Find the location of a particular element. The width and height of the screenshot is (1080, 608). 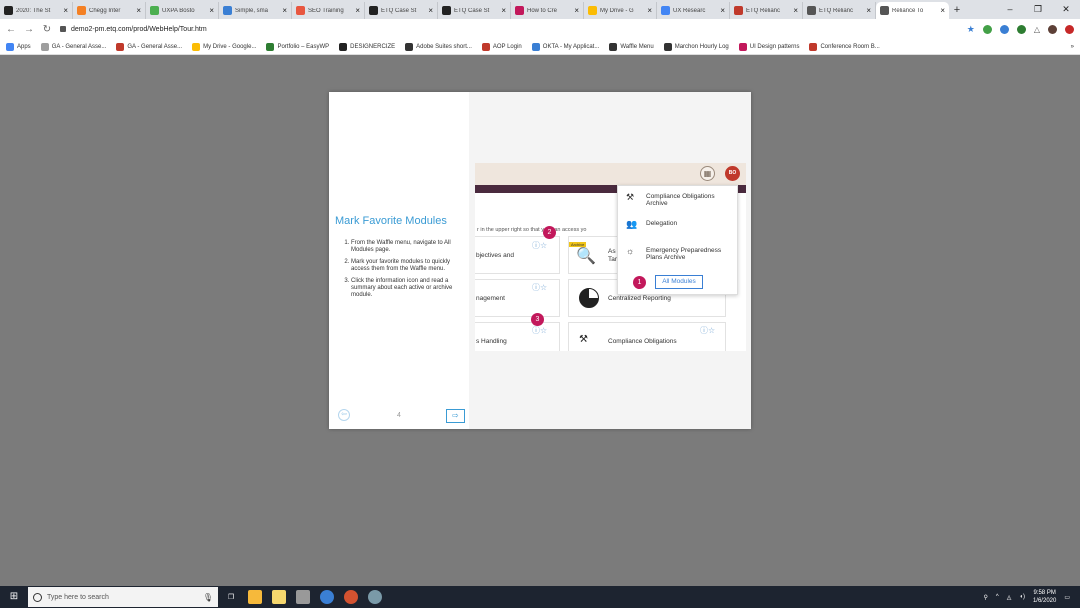

clock: 9:58 PM 1/6/2020 is located at coordinates (1044, 597).